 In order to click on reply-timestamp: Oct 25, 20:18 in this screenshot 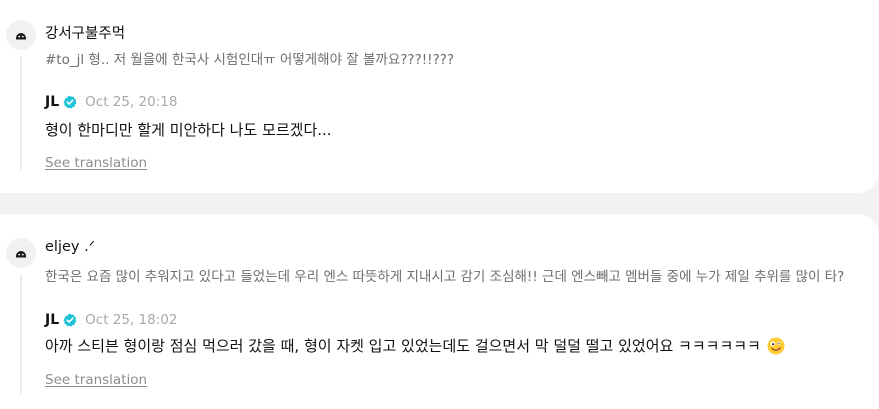, I will do `click(131, 102)`.